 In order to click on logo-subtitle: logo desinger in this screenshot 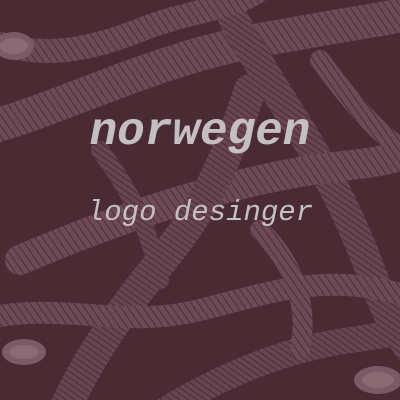, I will do `click(200, 212)`.